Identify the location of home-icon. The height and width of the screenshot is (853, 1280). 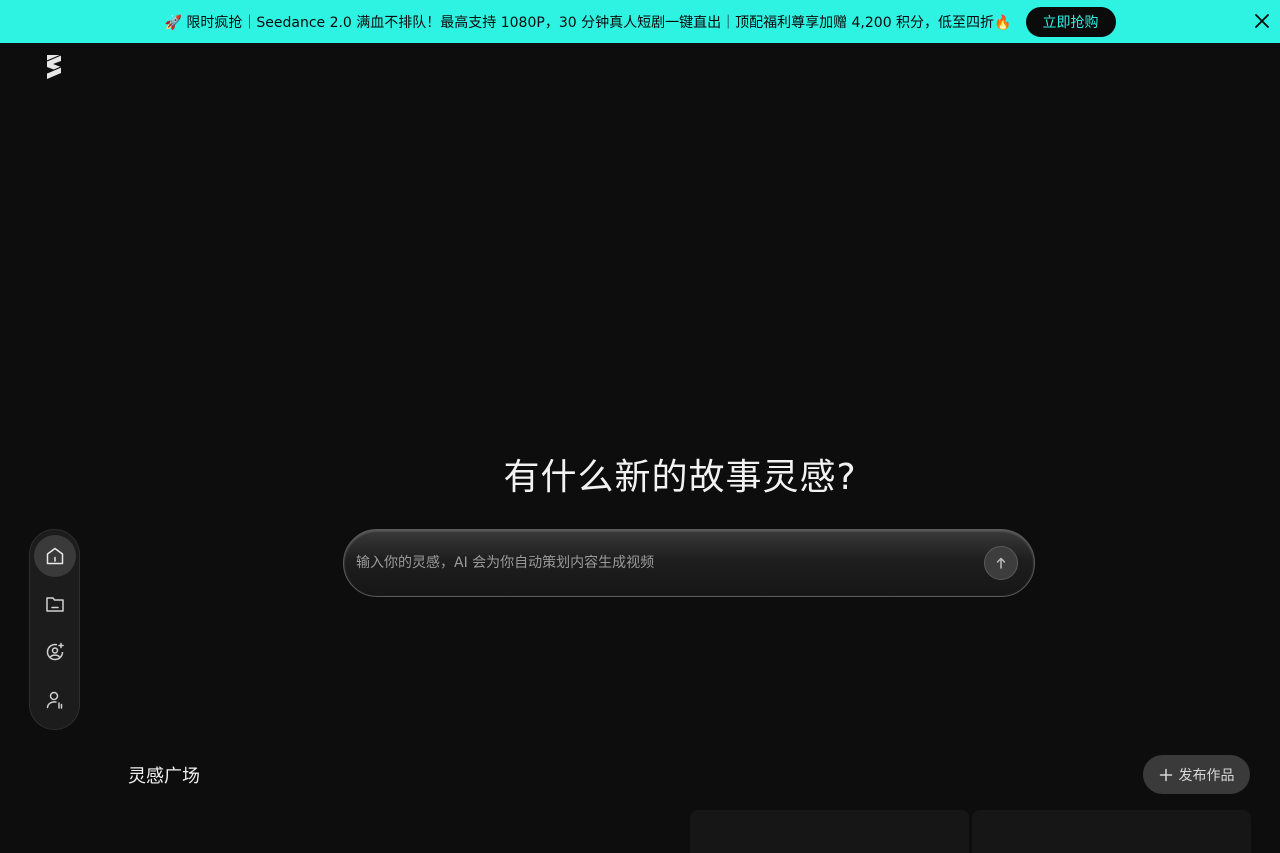
(54, 556).